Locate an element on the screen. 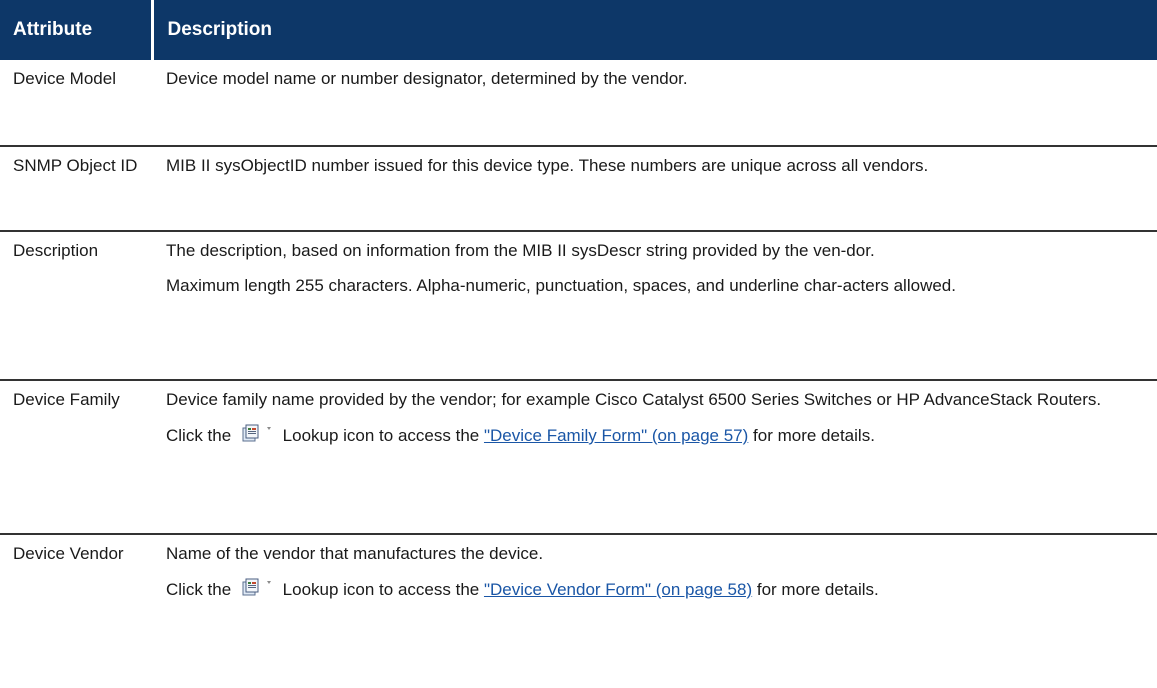 The width and height of the screenshot is (1157, 688). table-header-row: Attribute Description is located at coordinates (578, 30).